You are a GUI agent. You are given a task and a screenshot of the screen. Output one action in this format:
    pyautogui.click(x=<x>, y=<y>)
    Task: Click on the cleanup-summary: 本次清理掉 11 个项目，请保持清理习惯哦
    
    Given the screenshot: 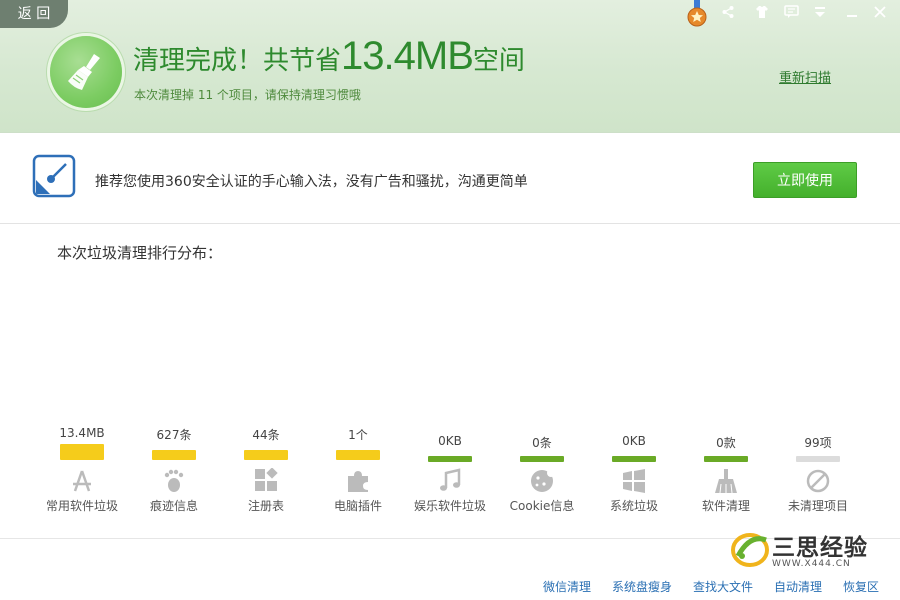 What is the action you would take?
    pyautogui.click(x=247, y=95)
    